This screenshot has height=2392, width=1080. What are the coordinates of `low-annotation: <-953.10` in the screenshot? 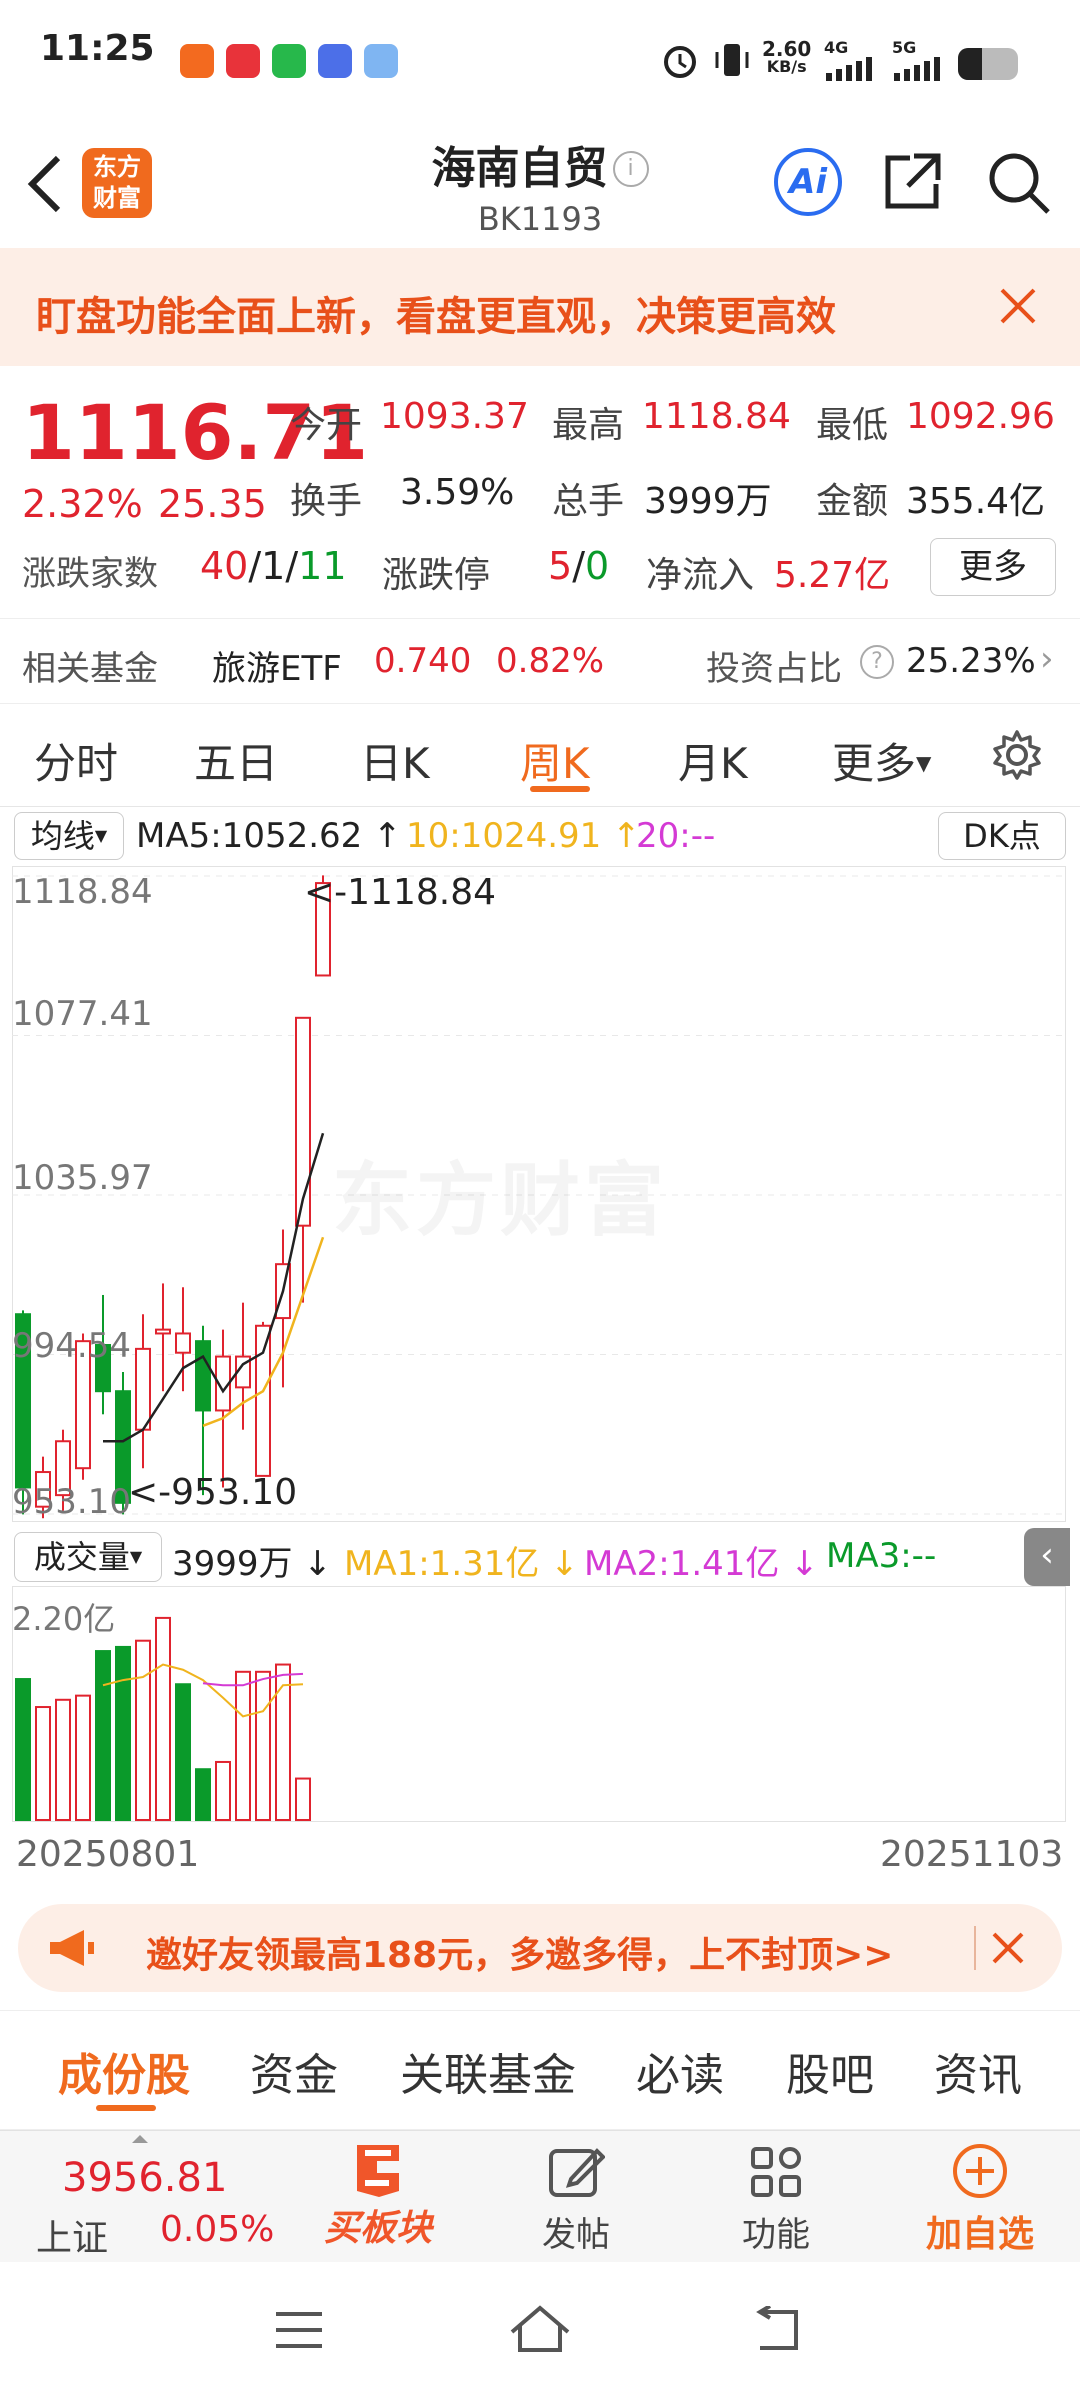 It's located at (213, 1492).